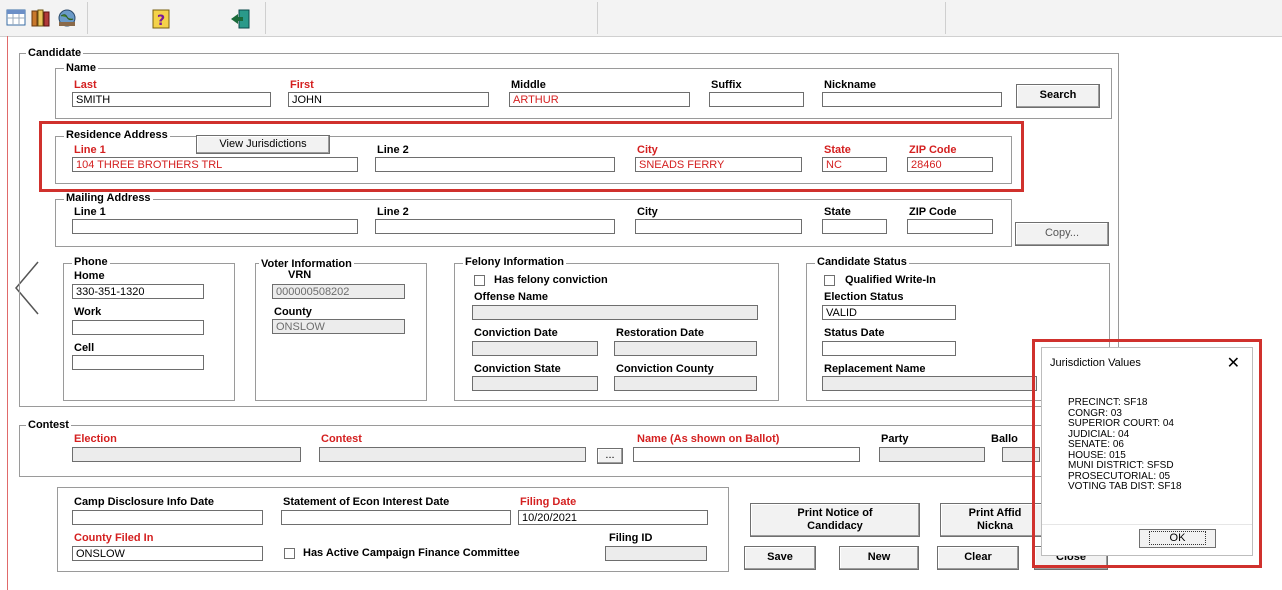  What do you see at coordinates (756, 99) in the screenshot?
I see `suffix-input` at bounding box center [756, 99].